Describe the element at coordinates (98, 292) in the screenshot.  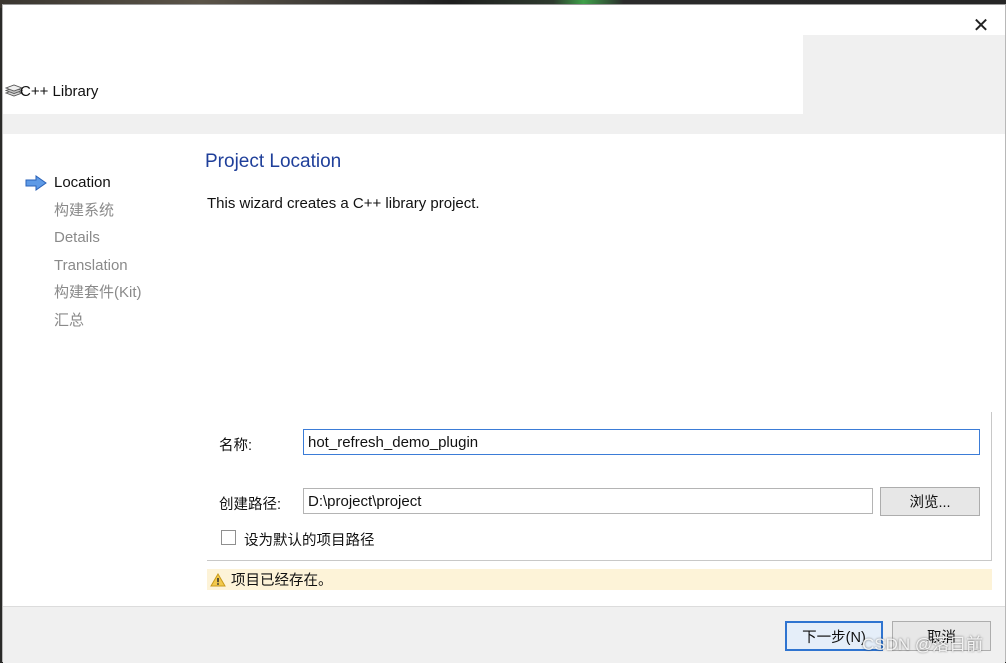
I see `step-label: 构建套件(Kit)` at that location.